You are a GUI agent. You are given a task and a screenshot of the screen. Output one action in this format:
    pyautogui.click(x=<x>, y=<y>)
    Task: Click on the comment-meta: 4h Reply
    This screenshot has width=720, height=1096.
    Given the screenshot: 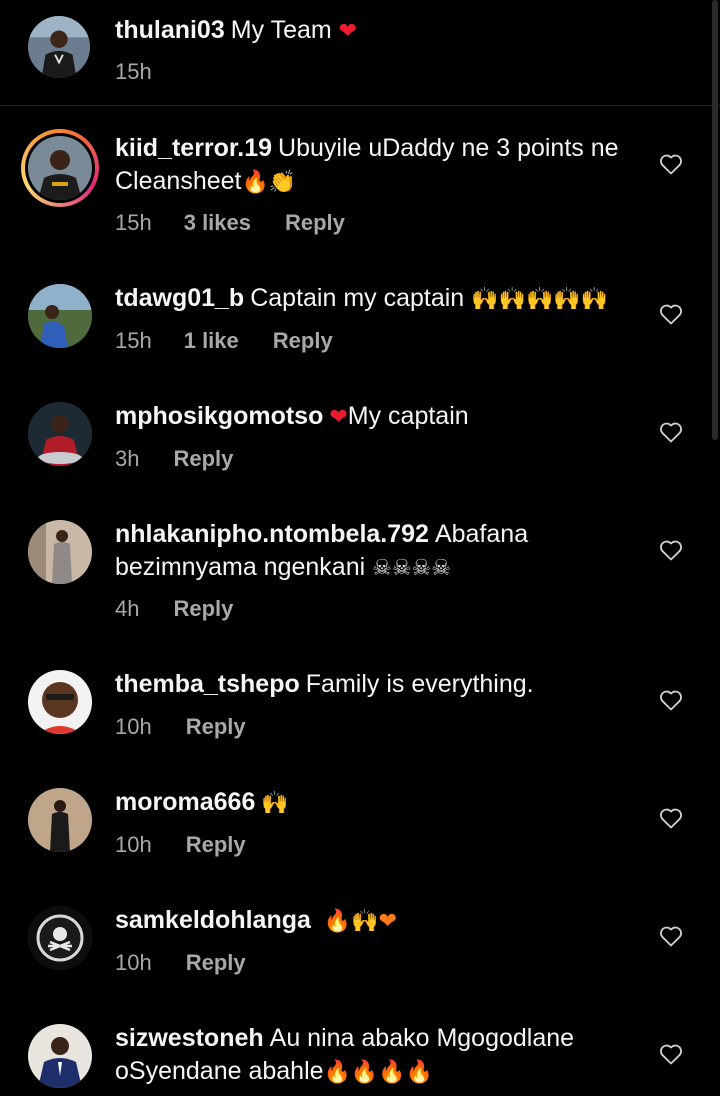 What is the action you would take?
    pyautogui.click(x=174, y=609)
    